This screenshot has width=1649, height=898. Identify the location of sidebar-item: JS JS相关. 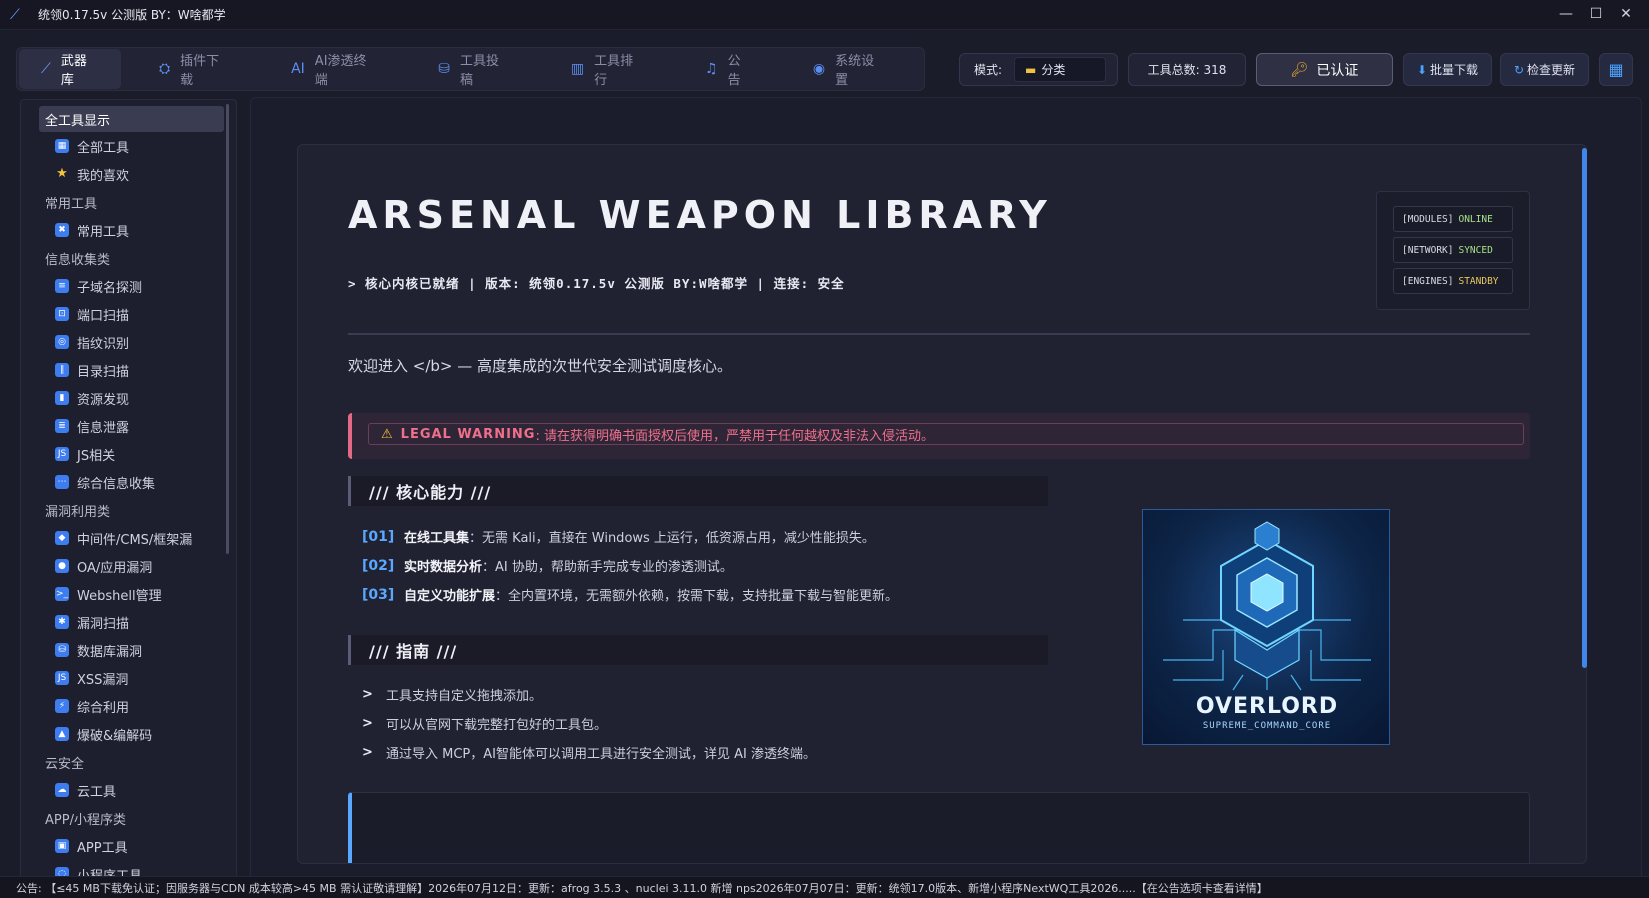
(128, 454).